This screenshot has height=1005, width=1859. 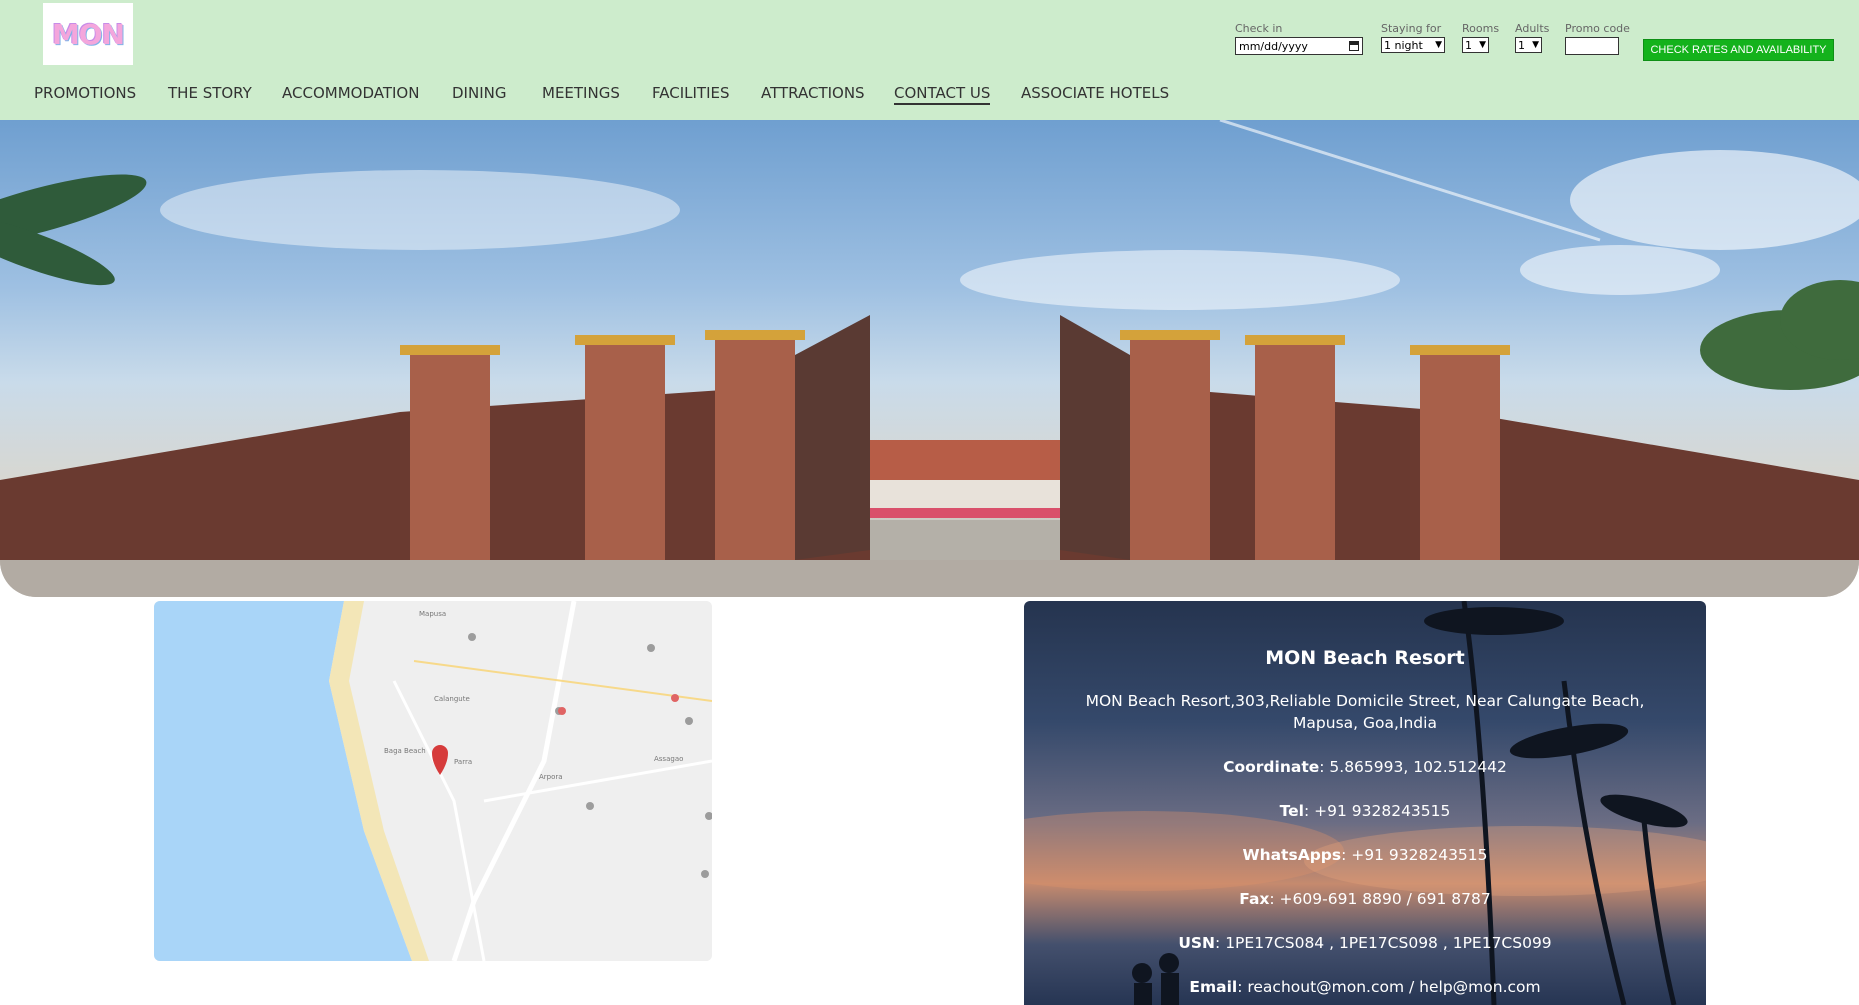 I want to click on adults-value: 1, so click(x=1521, y=45).